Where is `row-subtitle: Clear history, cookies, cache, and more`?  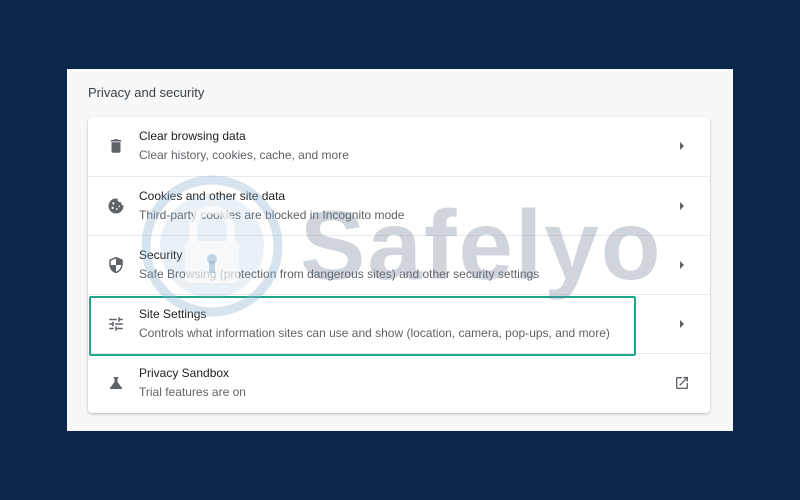 row-subtitle: Clear history, cookies, cache, and more is located at coordinates (244, 155).